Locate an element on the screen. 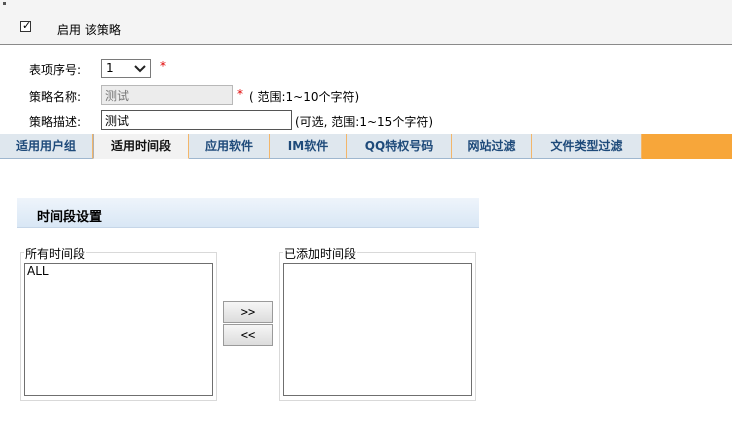 The height and width of the screenshot is (447, 732). seq-select-value: 1 is located at coordinates (110, 68).